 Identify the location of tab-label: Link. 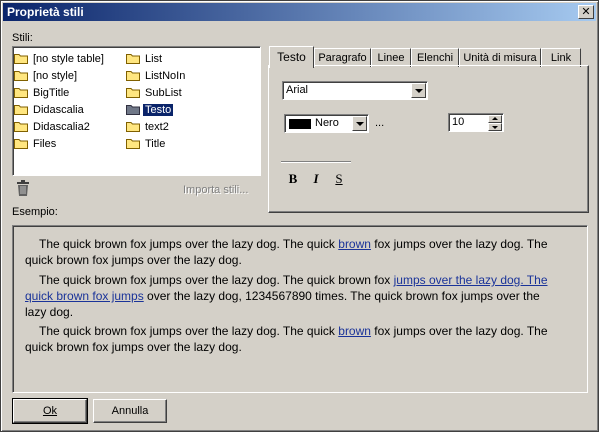
(561, 58).